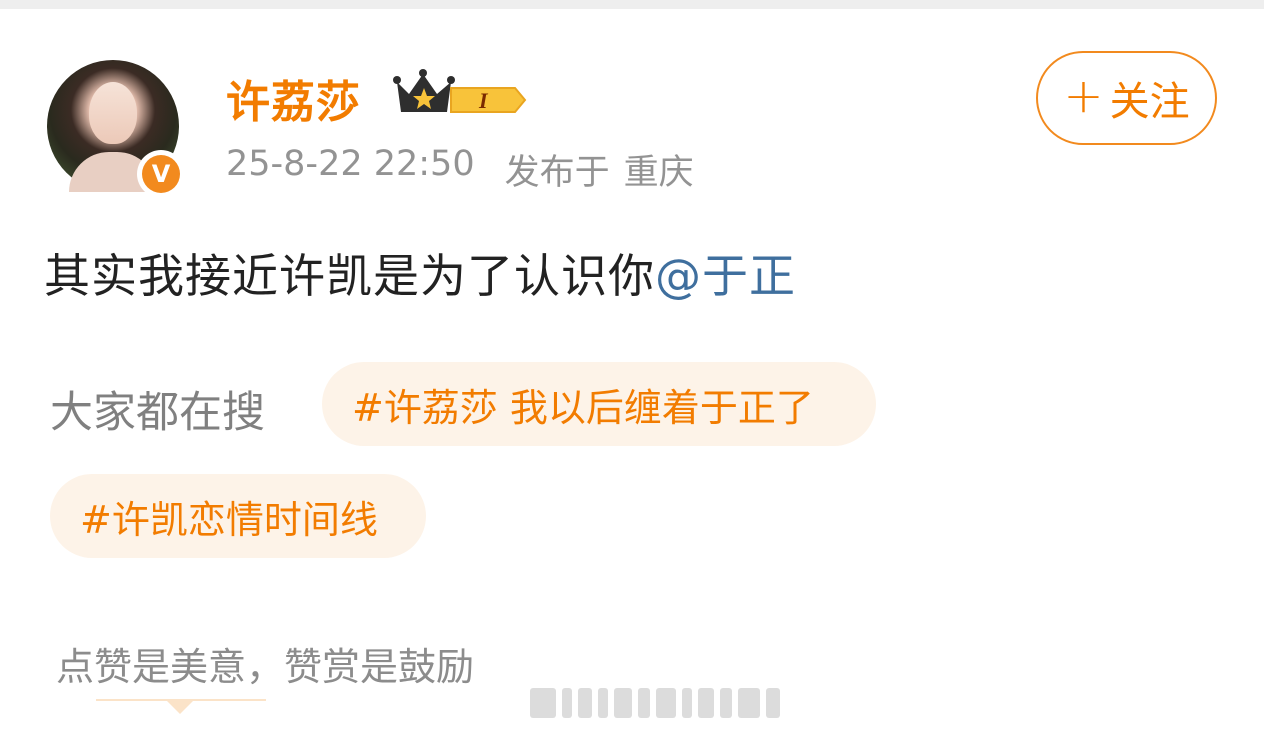 This screenshot has height=731, width=1264. What do you see at coordinates (483, 100) in the screenshot?
I see `level-number: I` at bounding box center [483, 100].